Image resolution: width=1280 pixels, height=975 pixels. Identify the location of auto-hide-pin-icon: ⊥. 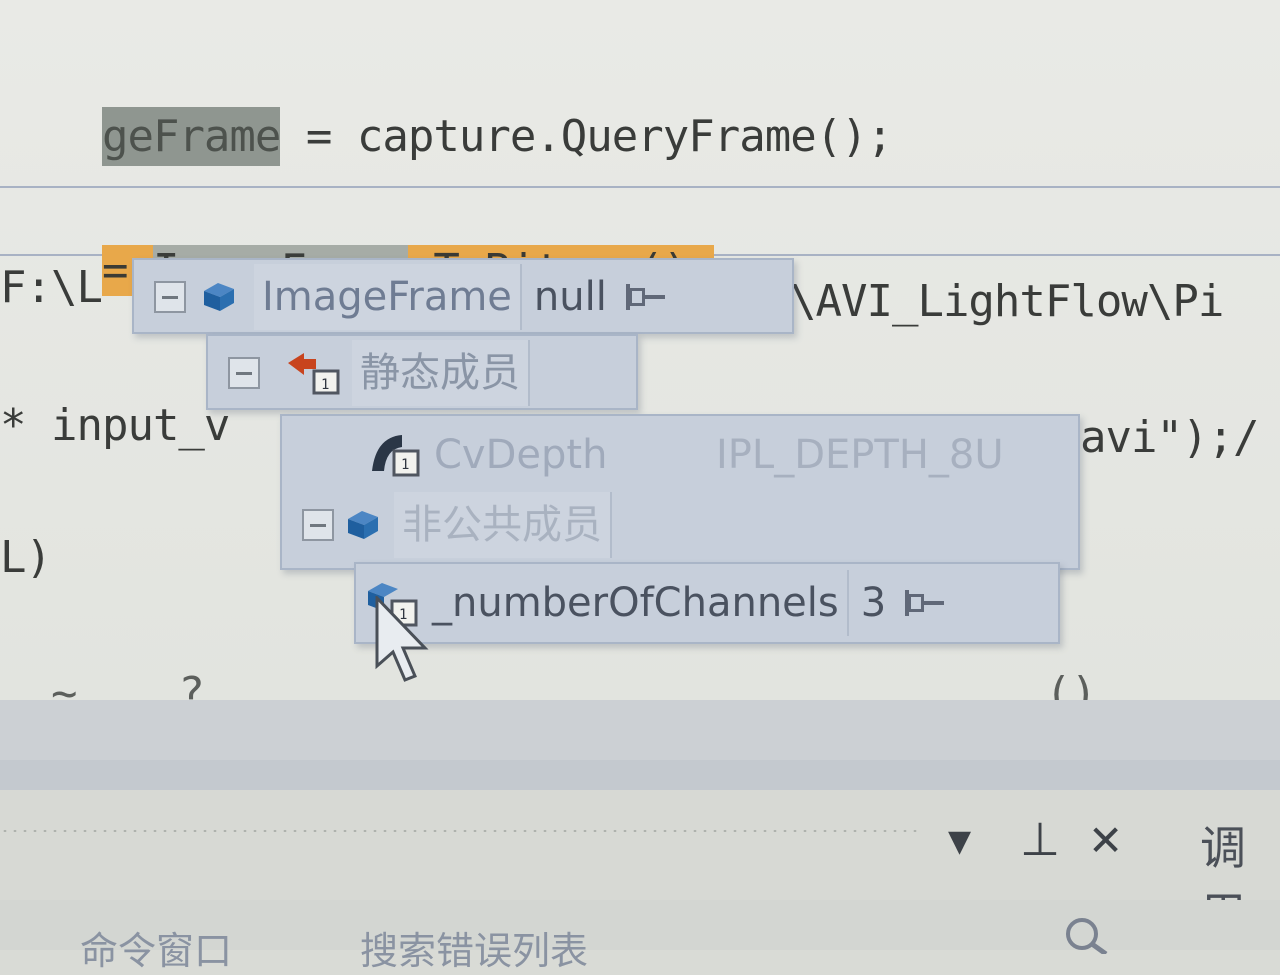
(1040, 839).